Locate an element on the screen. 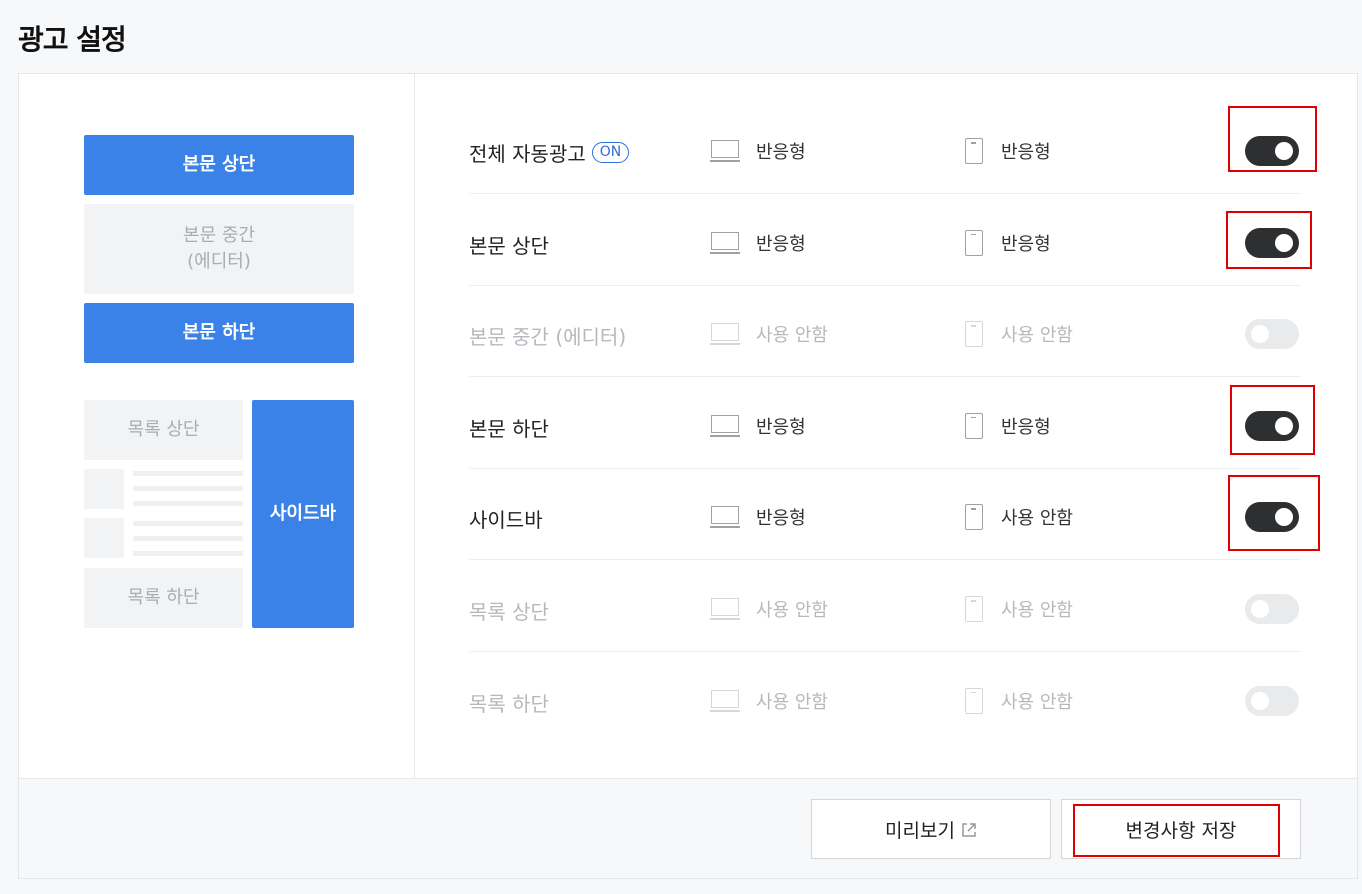 The height and width of the screenshot is (894, 1362). ad-setting-row: 목록 하단 사용 안함 사용 안함 is located at coordinates (885, 698).